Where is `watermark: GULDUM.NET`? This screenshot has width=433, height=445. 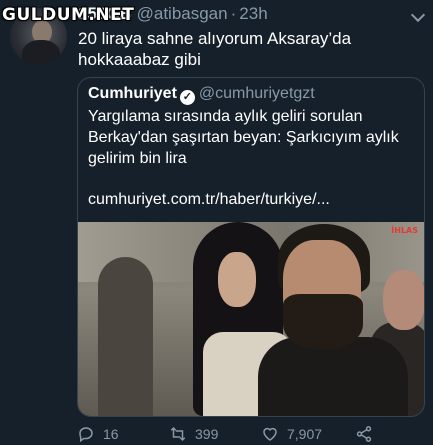
watermark: GULDUM.NET is located at coordinates (68, 15).